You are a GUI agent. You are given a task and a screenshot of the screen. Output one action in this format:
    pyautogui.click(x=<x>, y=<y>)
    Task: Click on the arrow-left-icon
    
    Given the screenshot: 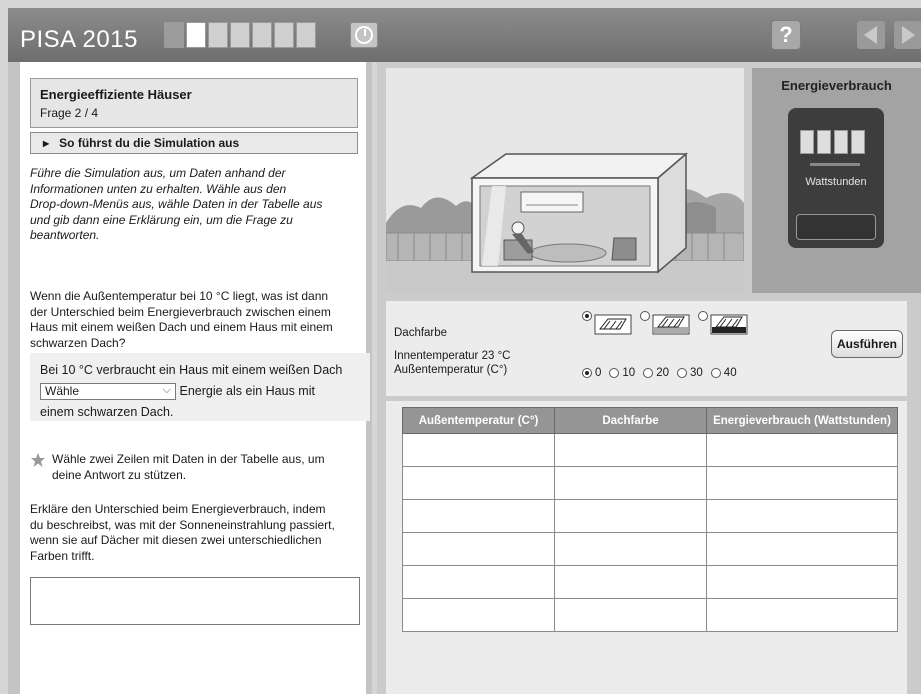 What is the action you would take?
    pyautogui.click(x=871, y=35)
    